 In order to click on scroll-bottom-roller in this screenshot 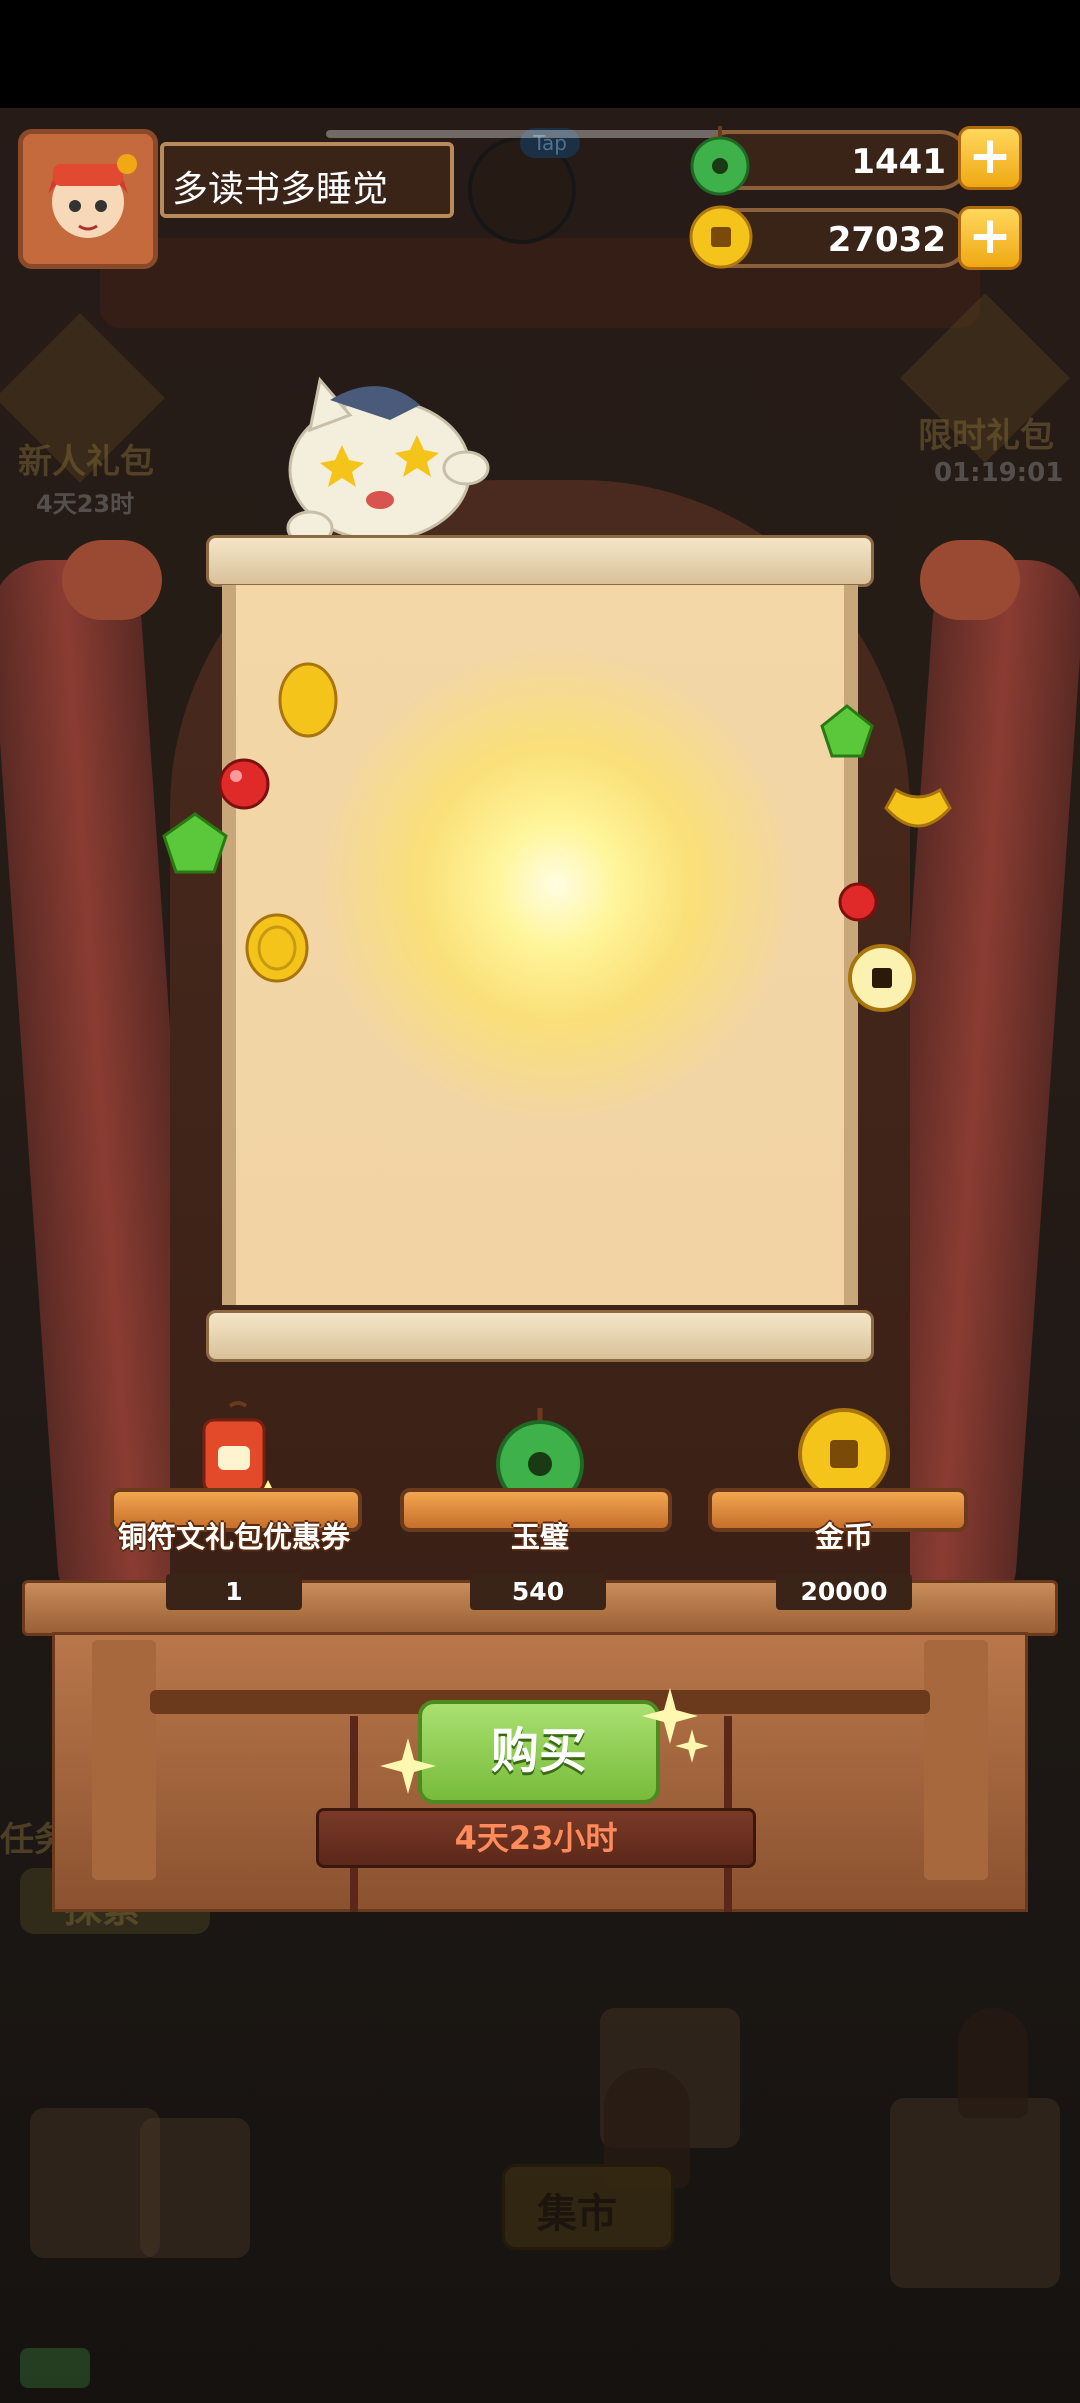, I will do `click(540, 1336)`.